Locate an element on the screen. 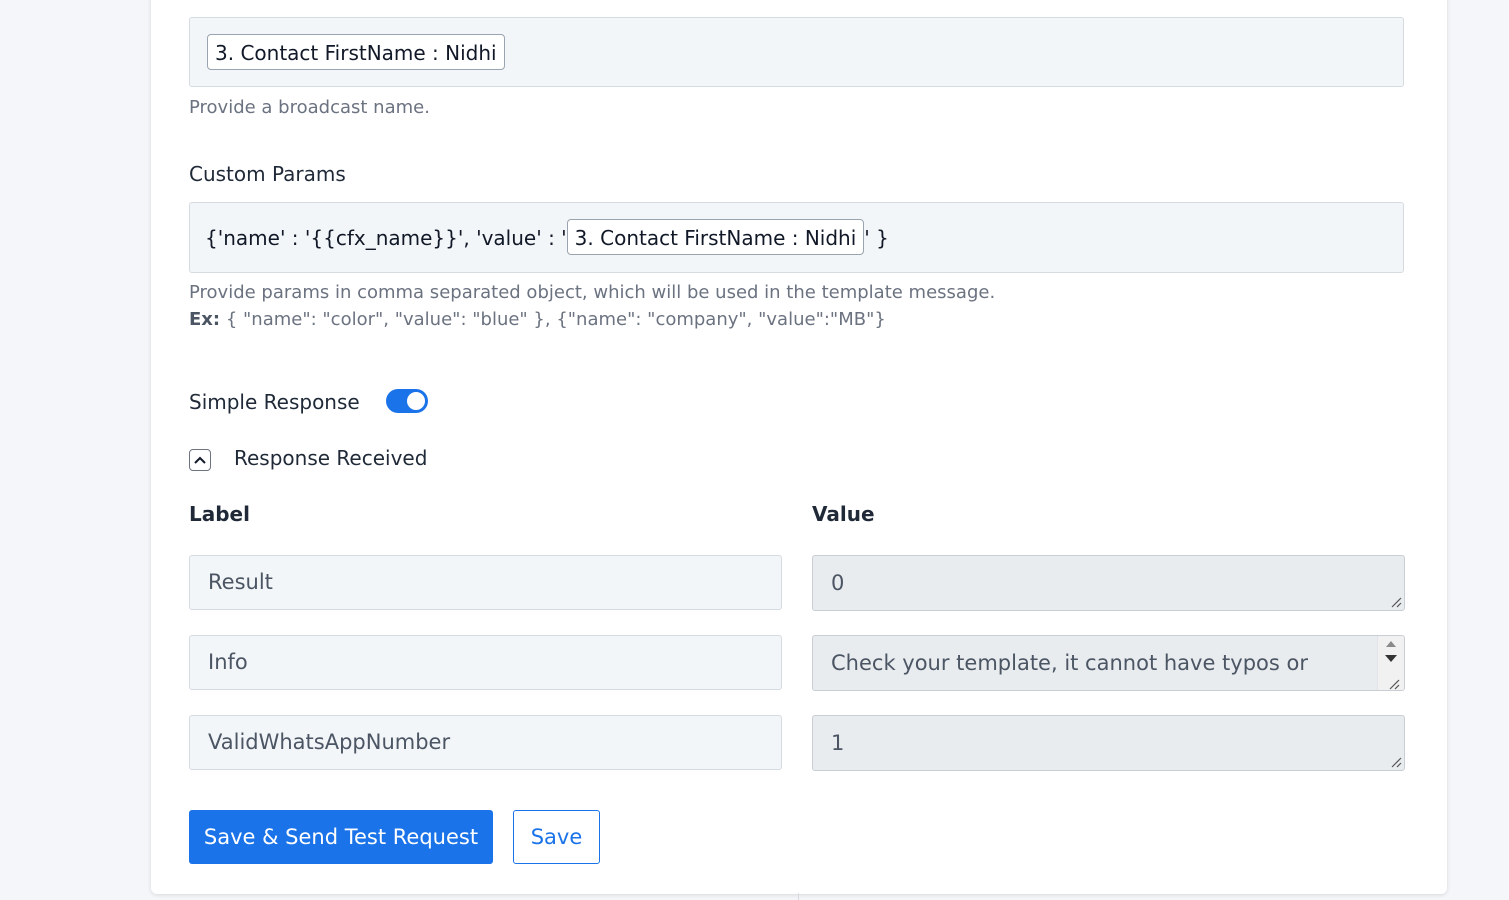 This screenshot has height=900, width=1509. value-column-header: Value is located at coordinates (843, 514).